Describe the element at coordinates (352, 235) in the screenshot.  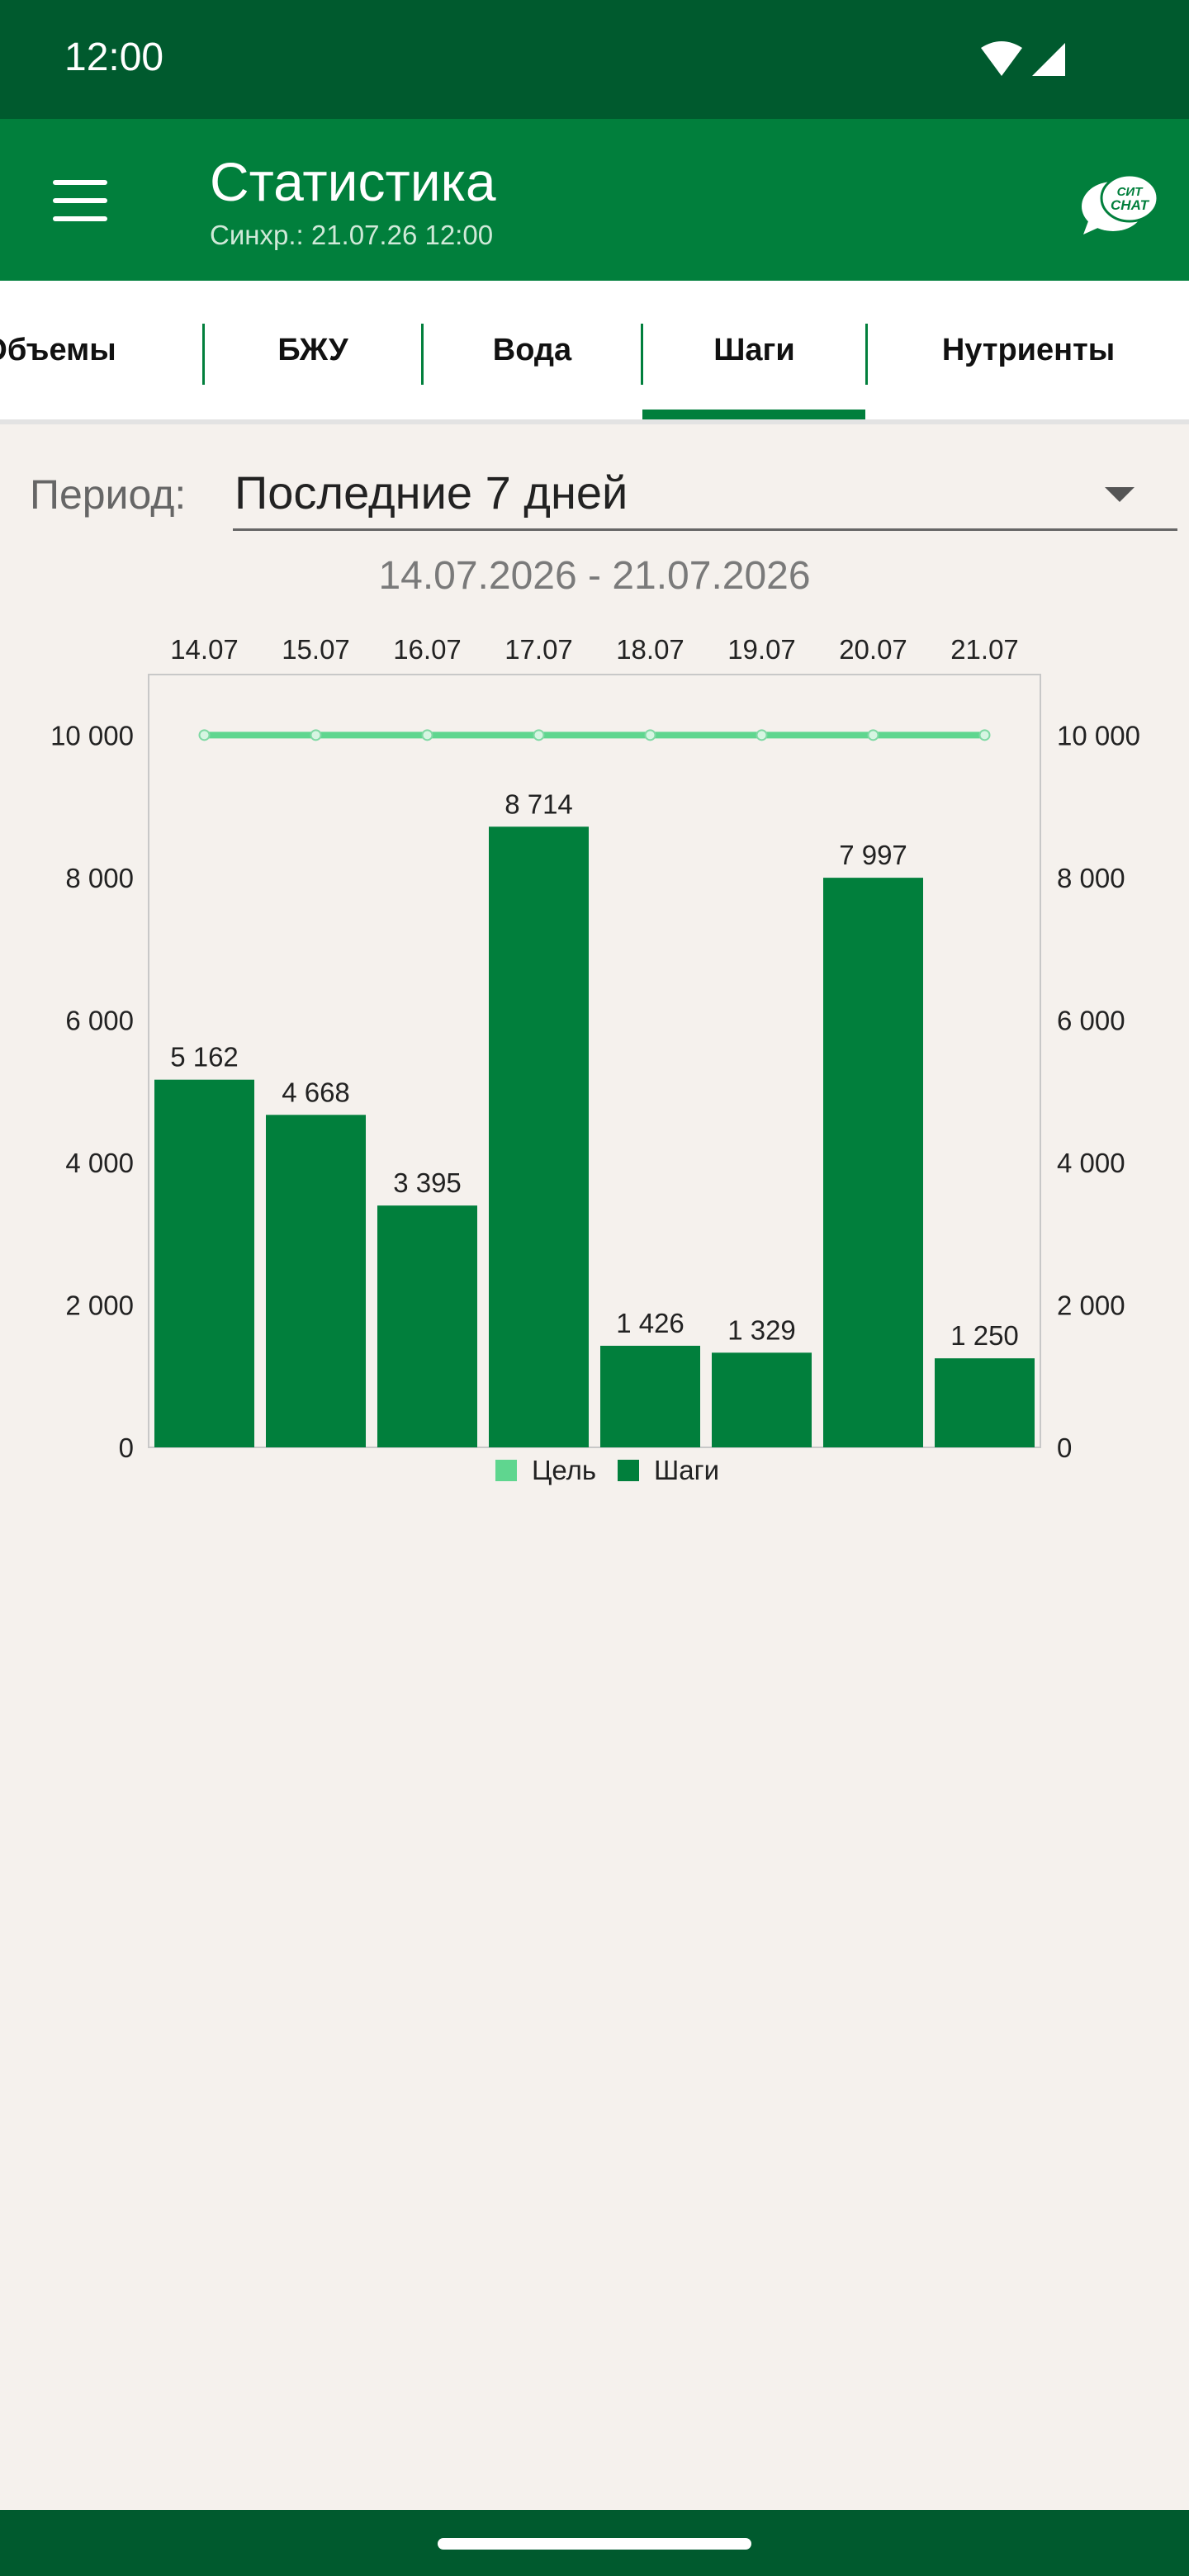
I see `sync-status: Синхр.: 21.07.26 12:00` at that location.